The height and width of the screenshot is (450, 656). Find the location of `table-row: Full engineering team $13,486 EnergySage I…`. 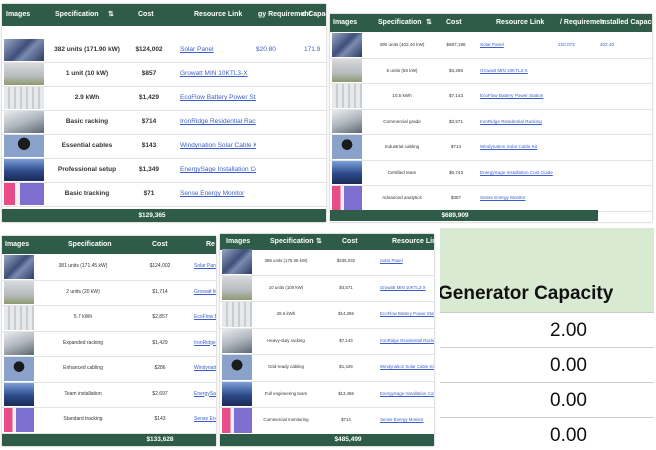

table-row: Full engineering team $13,486 EnergySage I… is located at coordinates (327, 394).